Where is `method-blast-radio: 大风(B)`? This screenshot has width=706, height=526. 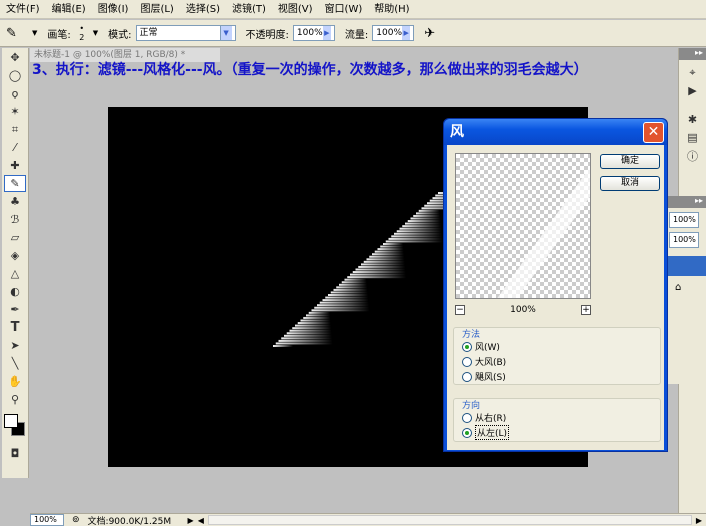 method-blast-radio: 大风(B) is located at coordinates (484, 361).